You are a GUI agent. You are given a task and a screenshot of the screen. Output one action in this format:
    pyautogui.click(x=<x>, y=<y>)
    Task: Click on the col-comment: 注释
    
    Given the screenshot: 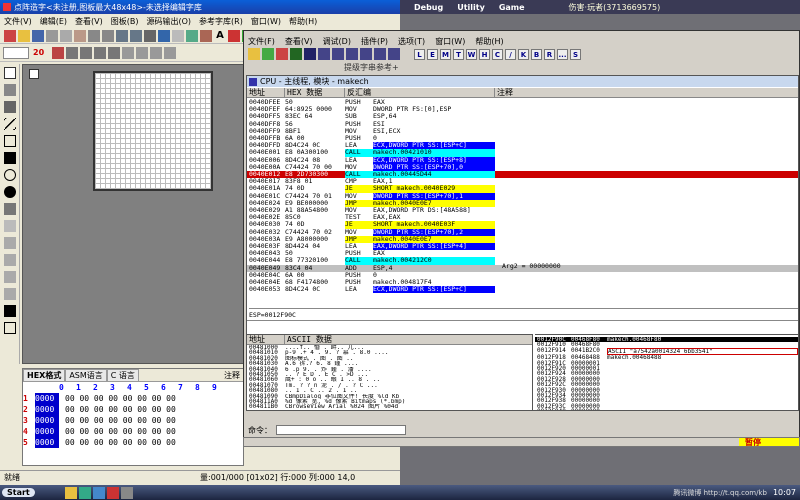 What is the action you would take?
    pyautogui.click(x=646, y=92)
    